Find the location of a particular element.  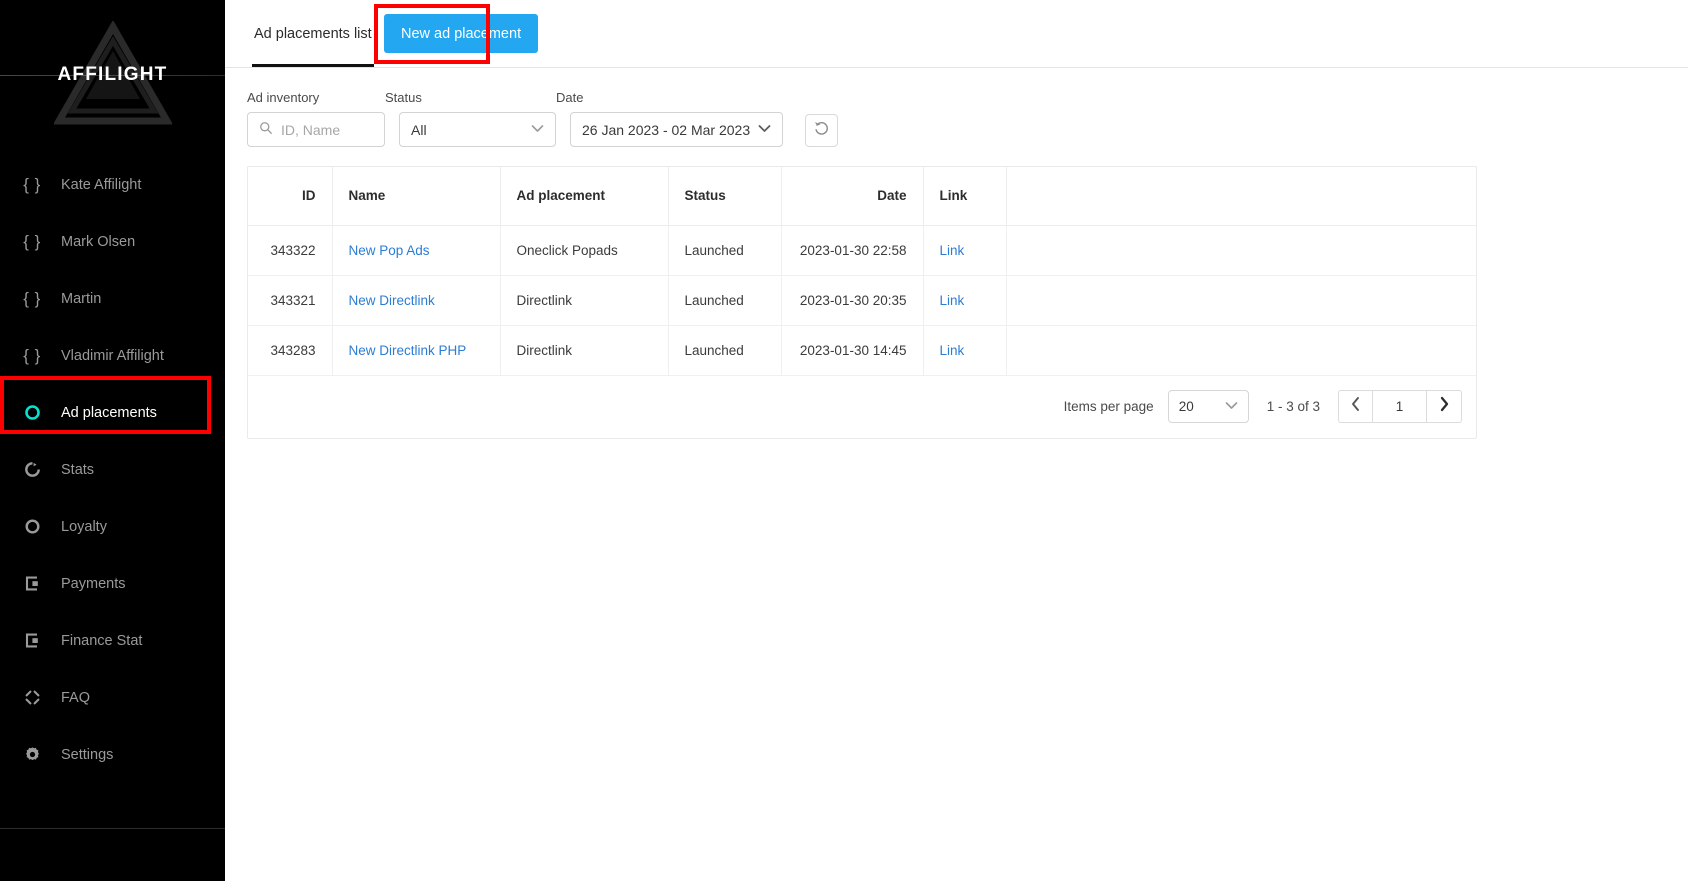

filter-status: Status All is located at coordinates (470, 118).